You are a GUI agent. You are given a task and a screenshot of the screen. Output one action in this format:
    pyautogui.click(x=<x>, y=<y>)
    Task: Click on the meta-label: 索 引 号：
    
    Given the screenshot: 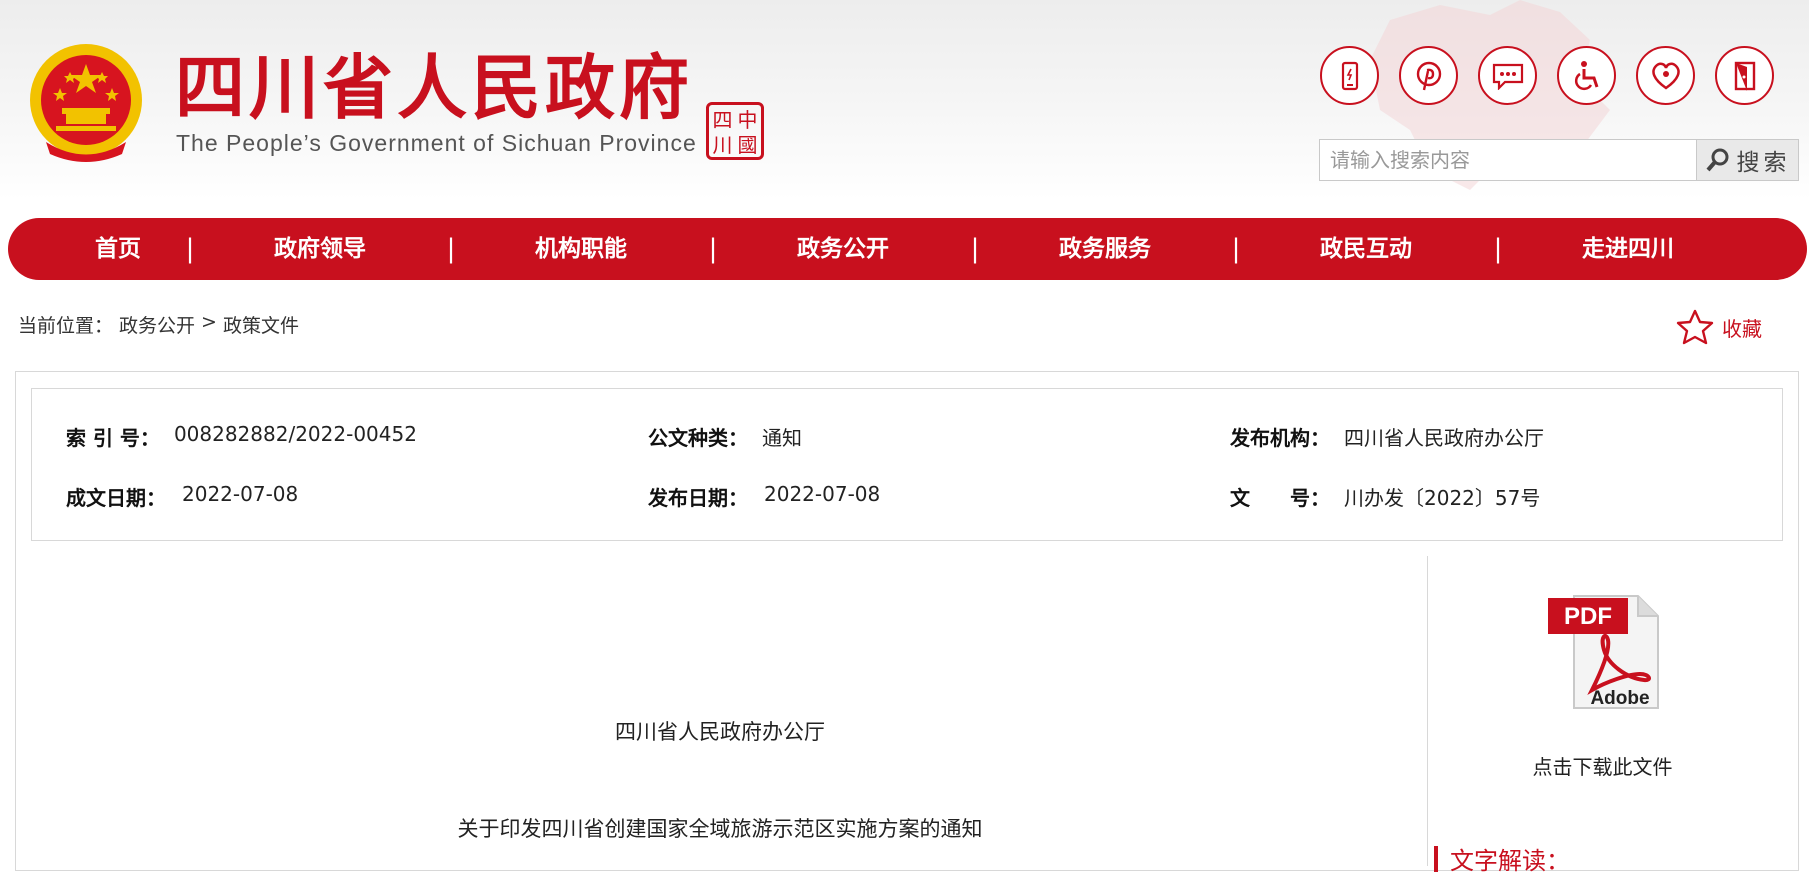 What is the action you would take?
    pyautogui.click(x=113, y=438)
    